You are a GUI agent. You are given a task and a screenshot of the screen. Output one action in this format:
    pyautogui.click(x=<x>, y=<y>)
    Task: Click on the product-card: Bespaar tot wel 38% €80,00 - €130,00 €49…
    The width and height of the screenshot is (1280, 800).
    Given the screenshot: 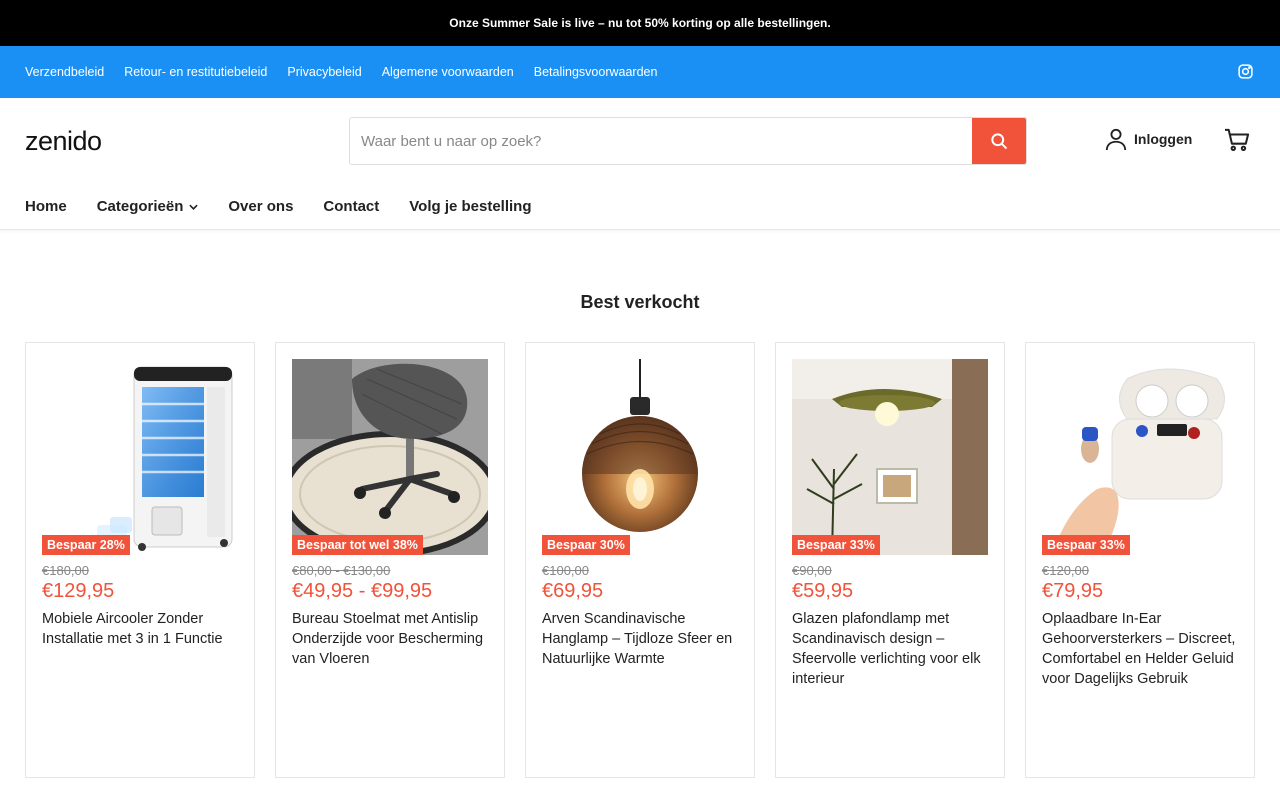 What is the action you would take?
    pyautogui.click(x=390, y=560)
    